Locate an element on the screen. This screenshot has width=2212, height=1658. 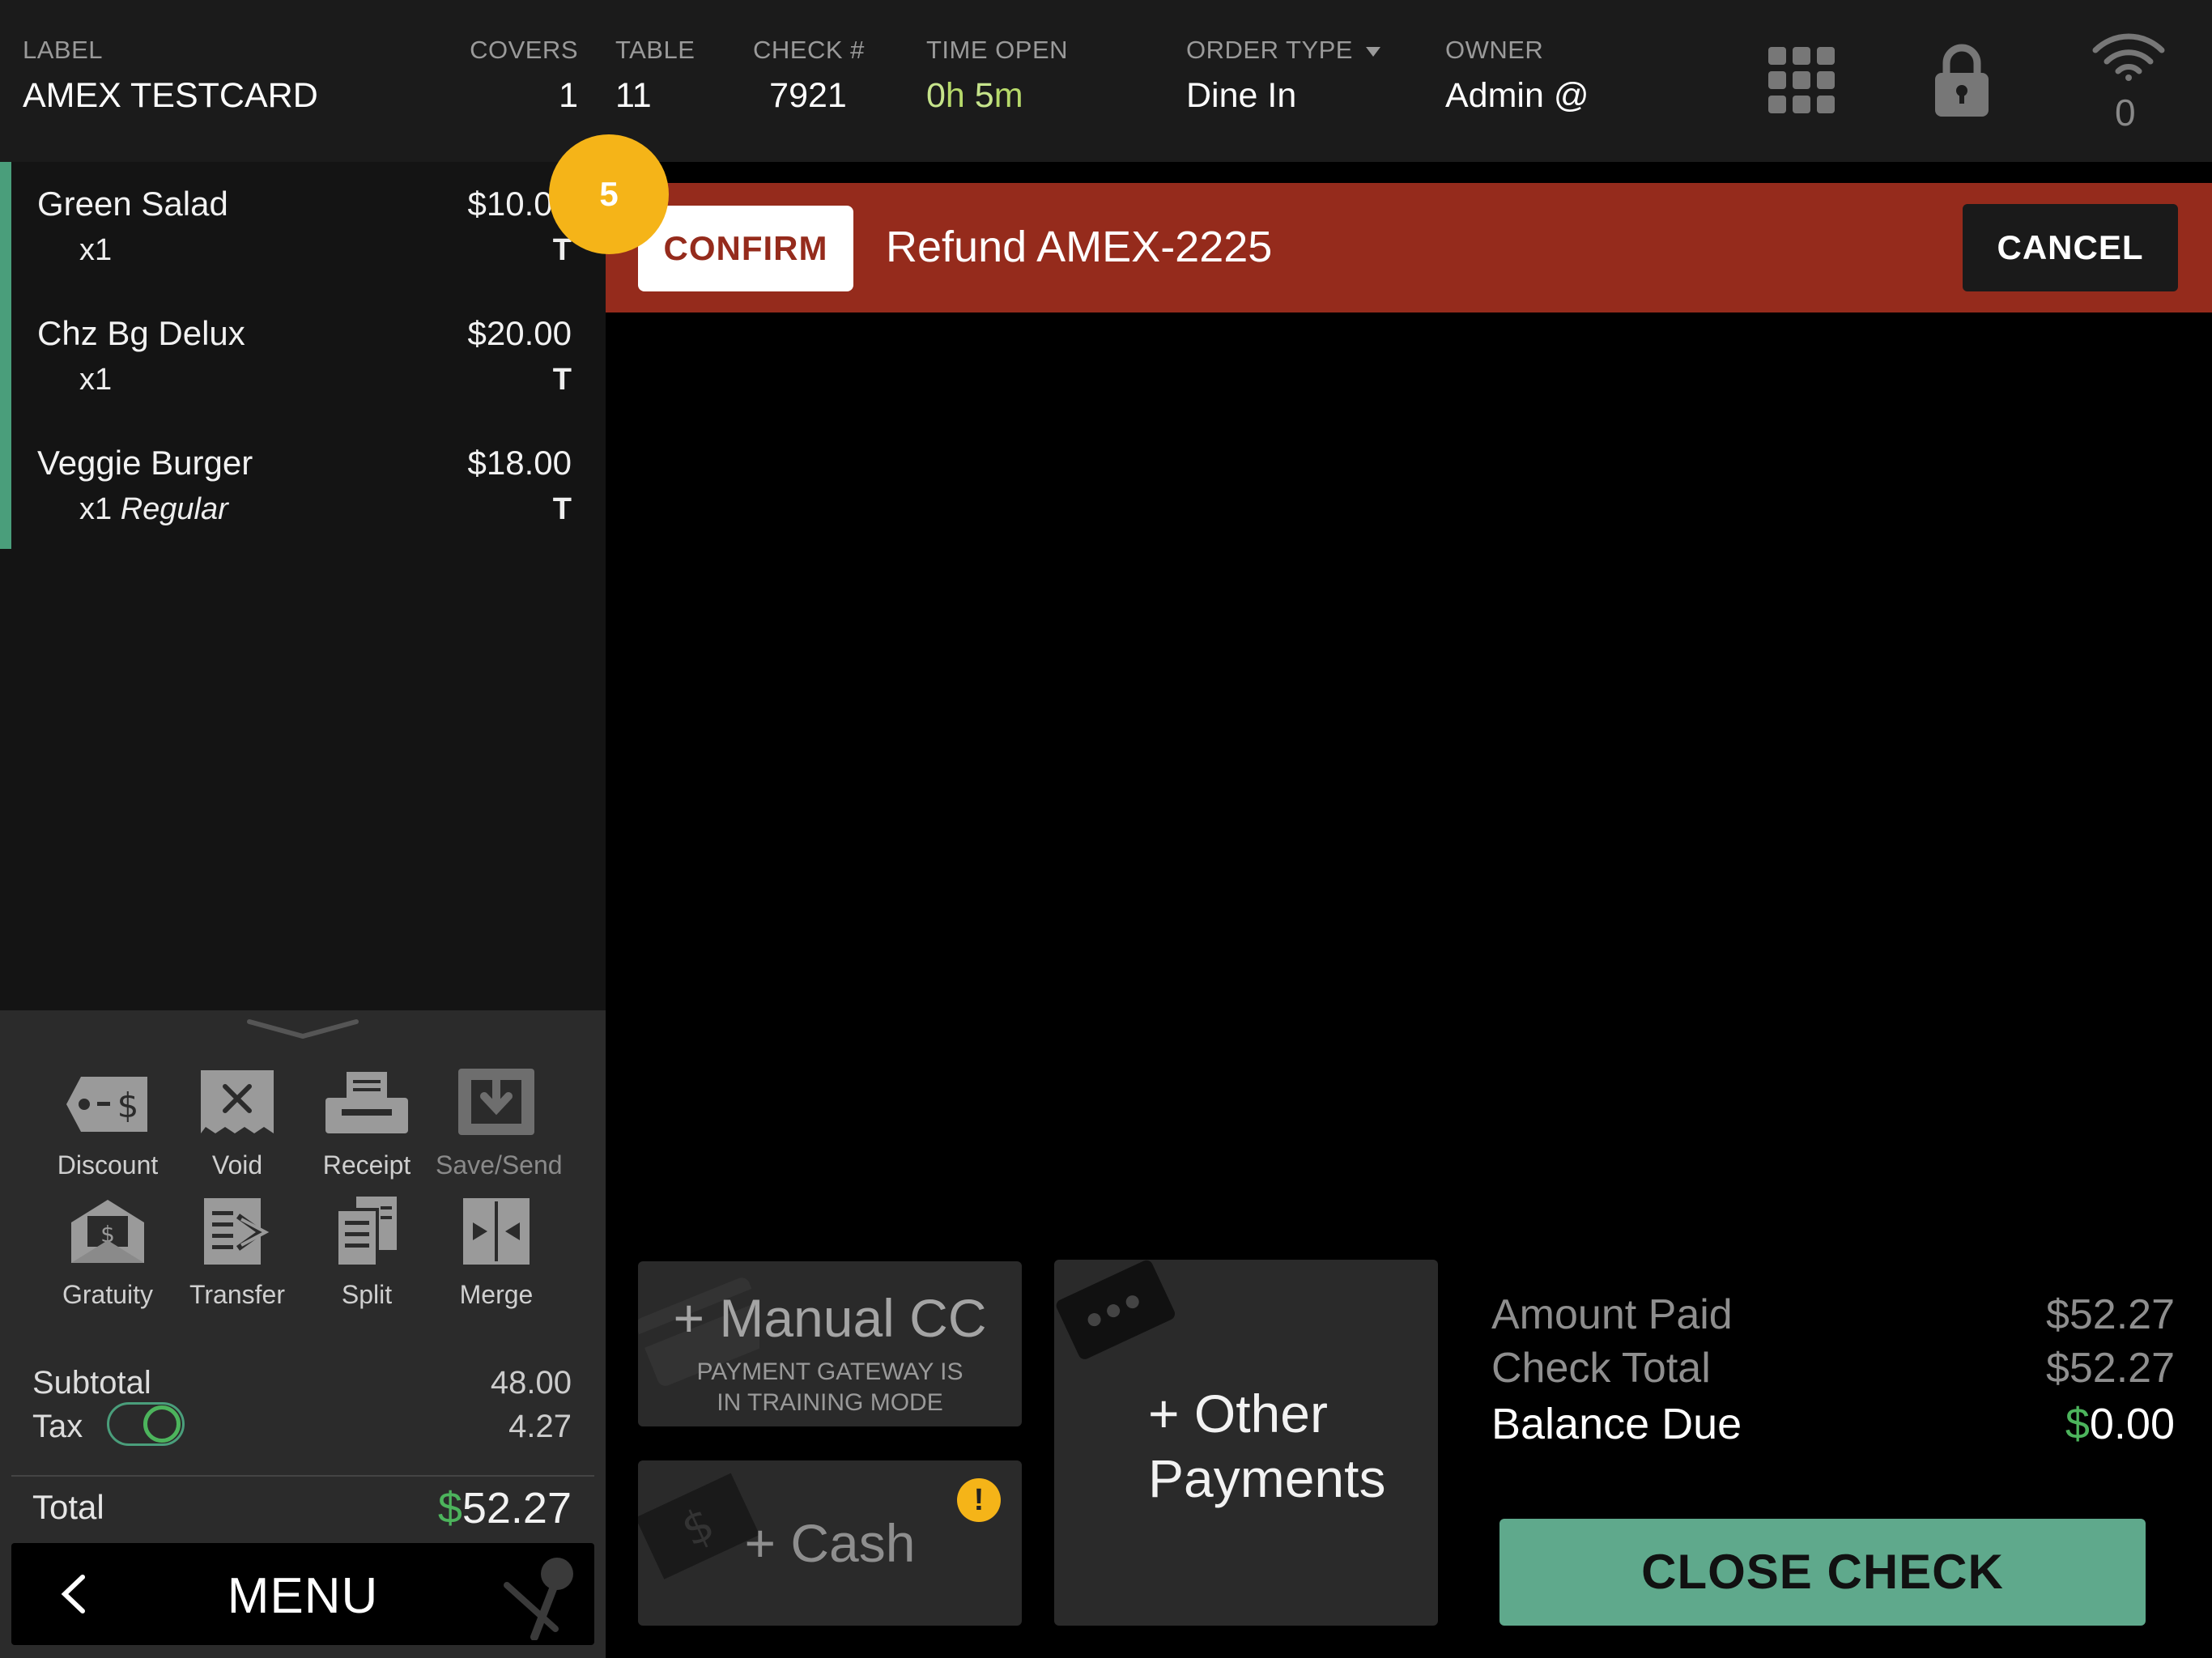
caret-down-icon is located at coordinates (1372, 51).